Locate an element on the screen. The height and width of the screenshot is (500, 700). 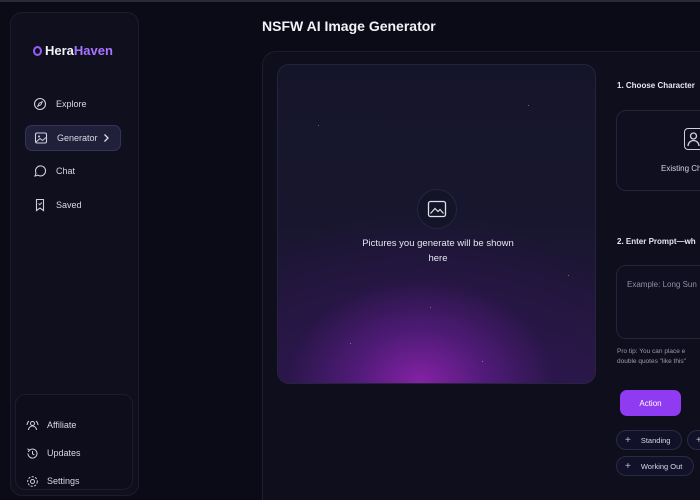
brand-name-part1: Hera is located at coordinates (59, 50).